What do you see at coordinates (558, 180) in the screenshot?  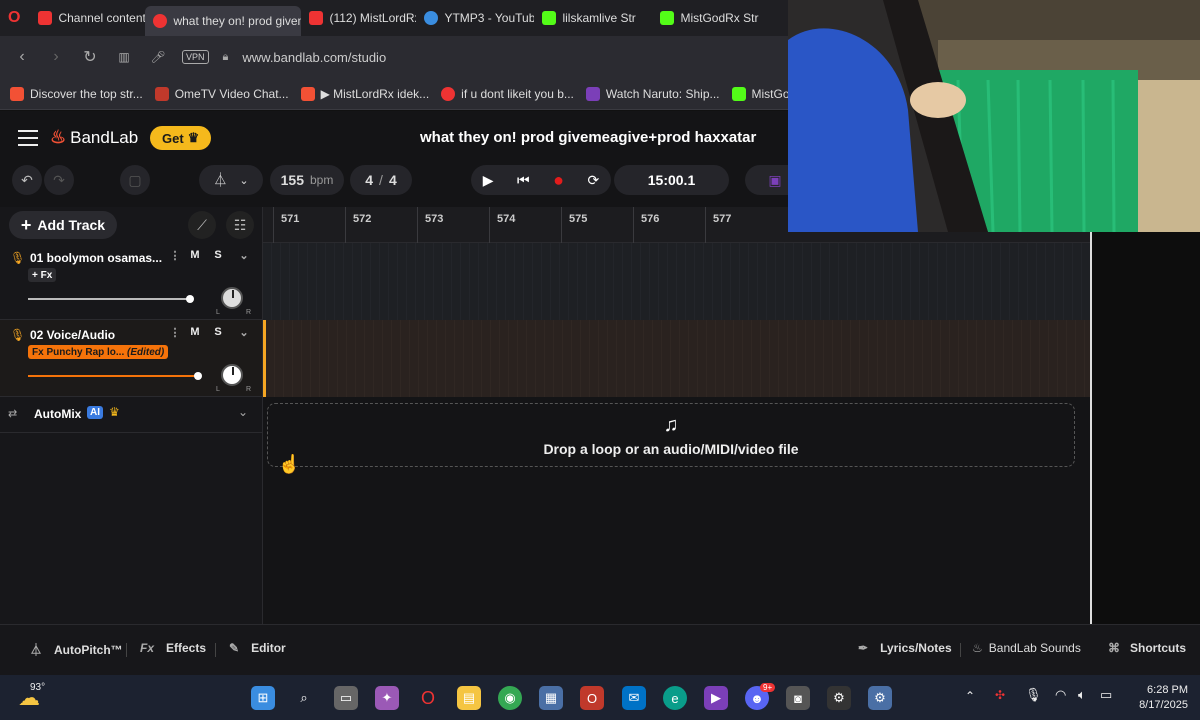 I see `record-icon: ●` at bounding box center [558, 180].